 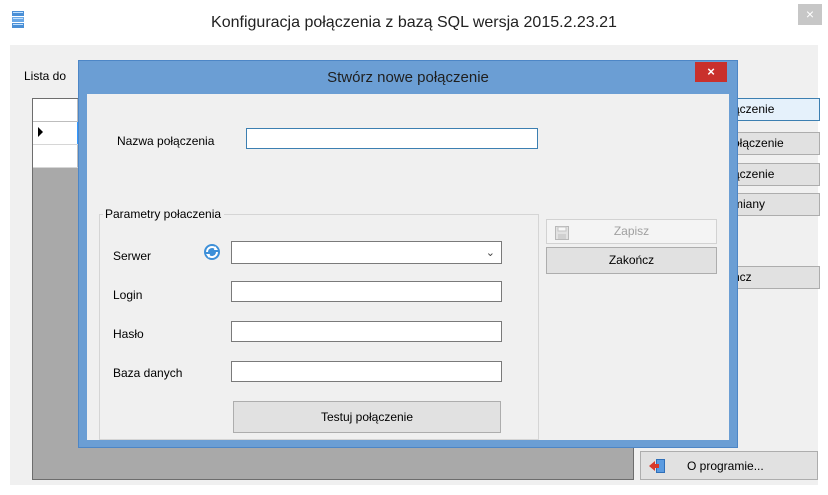 I want to click on main-close-button: ×, so click(x=810, y=14).